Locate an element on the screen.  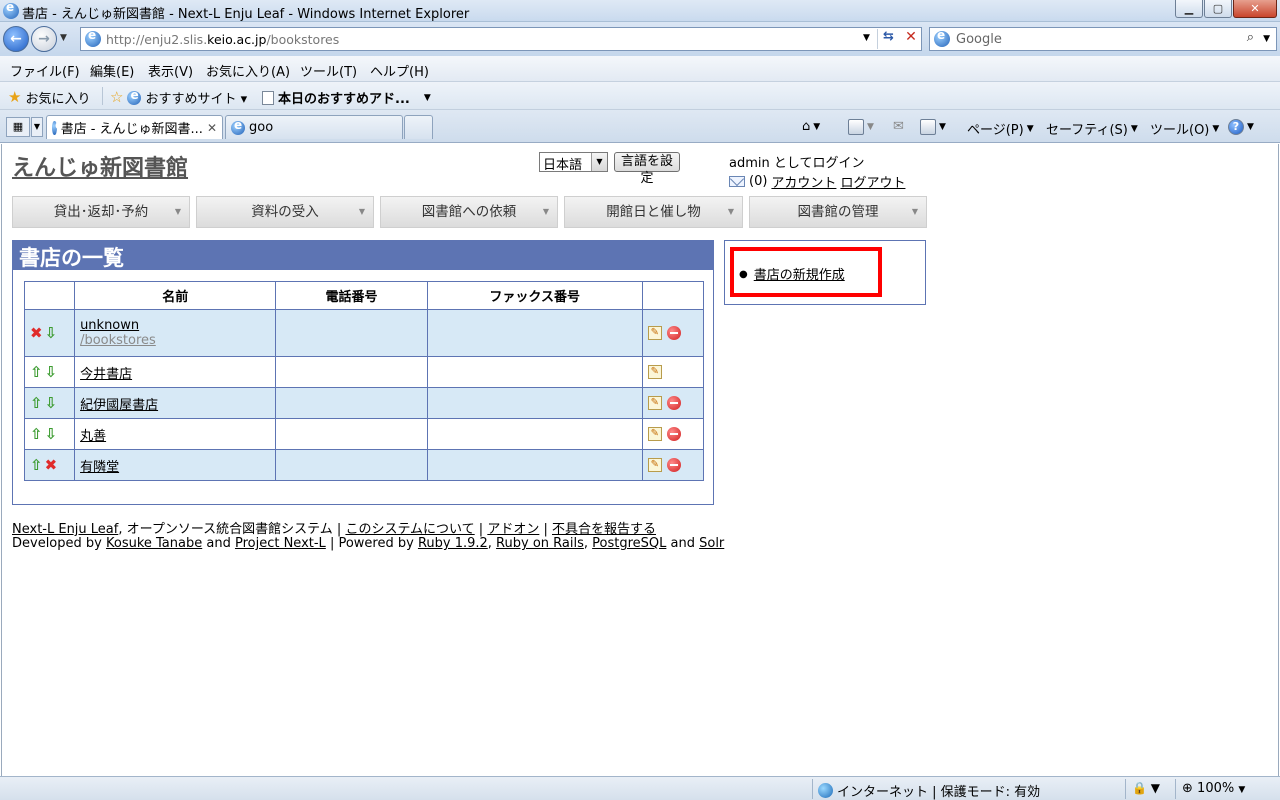
report-bug-link: 不具合を報告する is located at coordinates (604, 529).